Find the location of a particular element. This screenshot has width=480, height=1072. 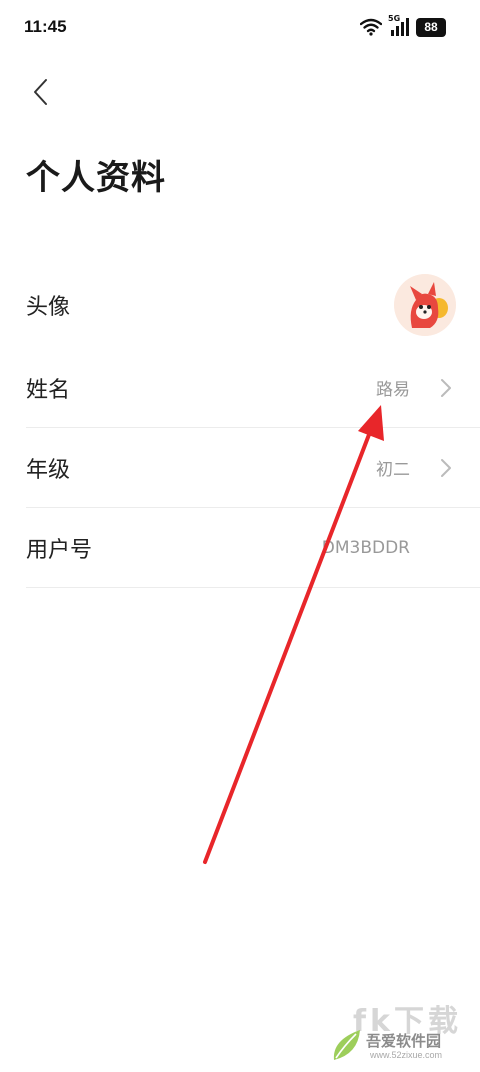

battery-icon: 88 is located at coordinates (431, 27).